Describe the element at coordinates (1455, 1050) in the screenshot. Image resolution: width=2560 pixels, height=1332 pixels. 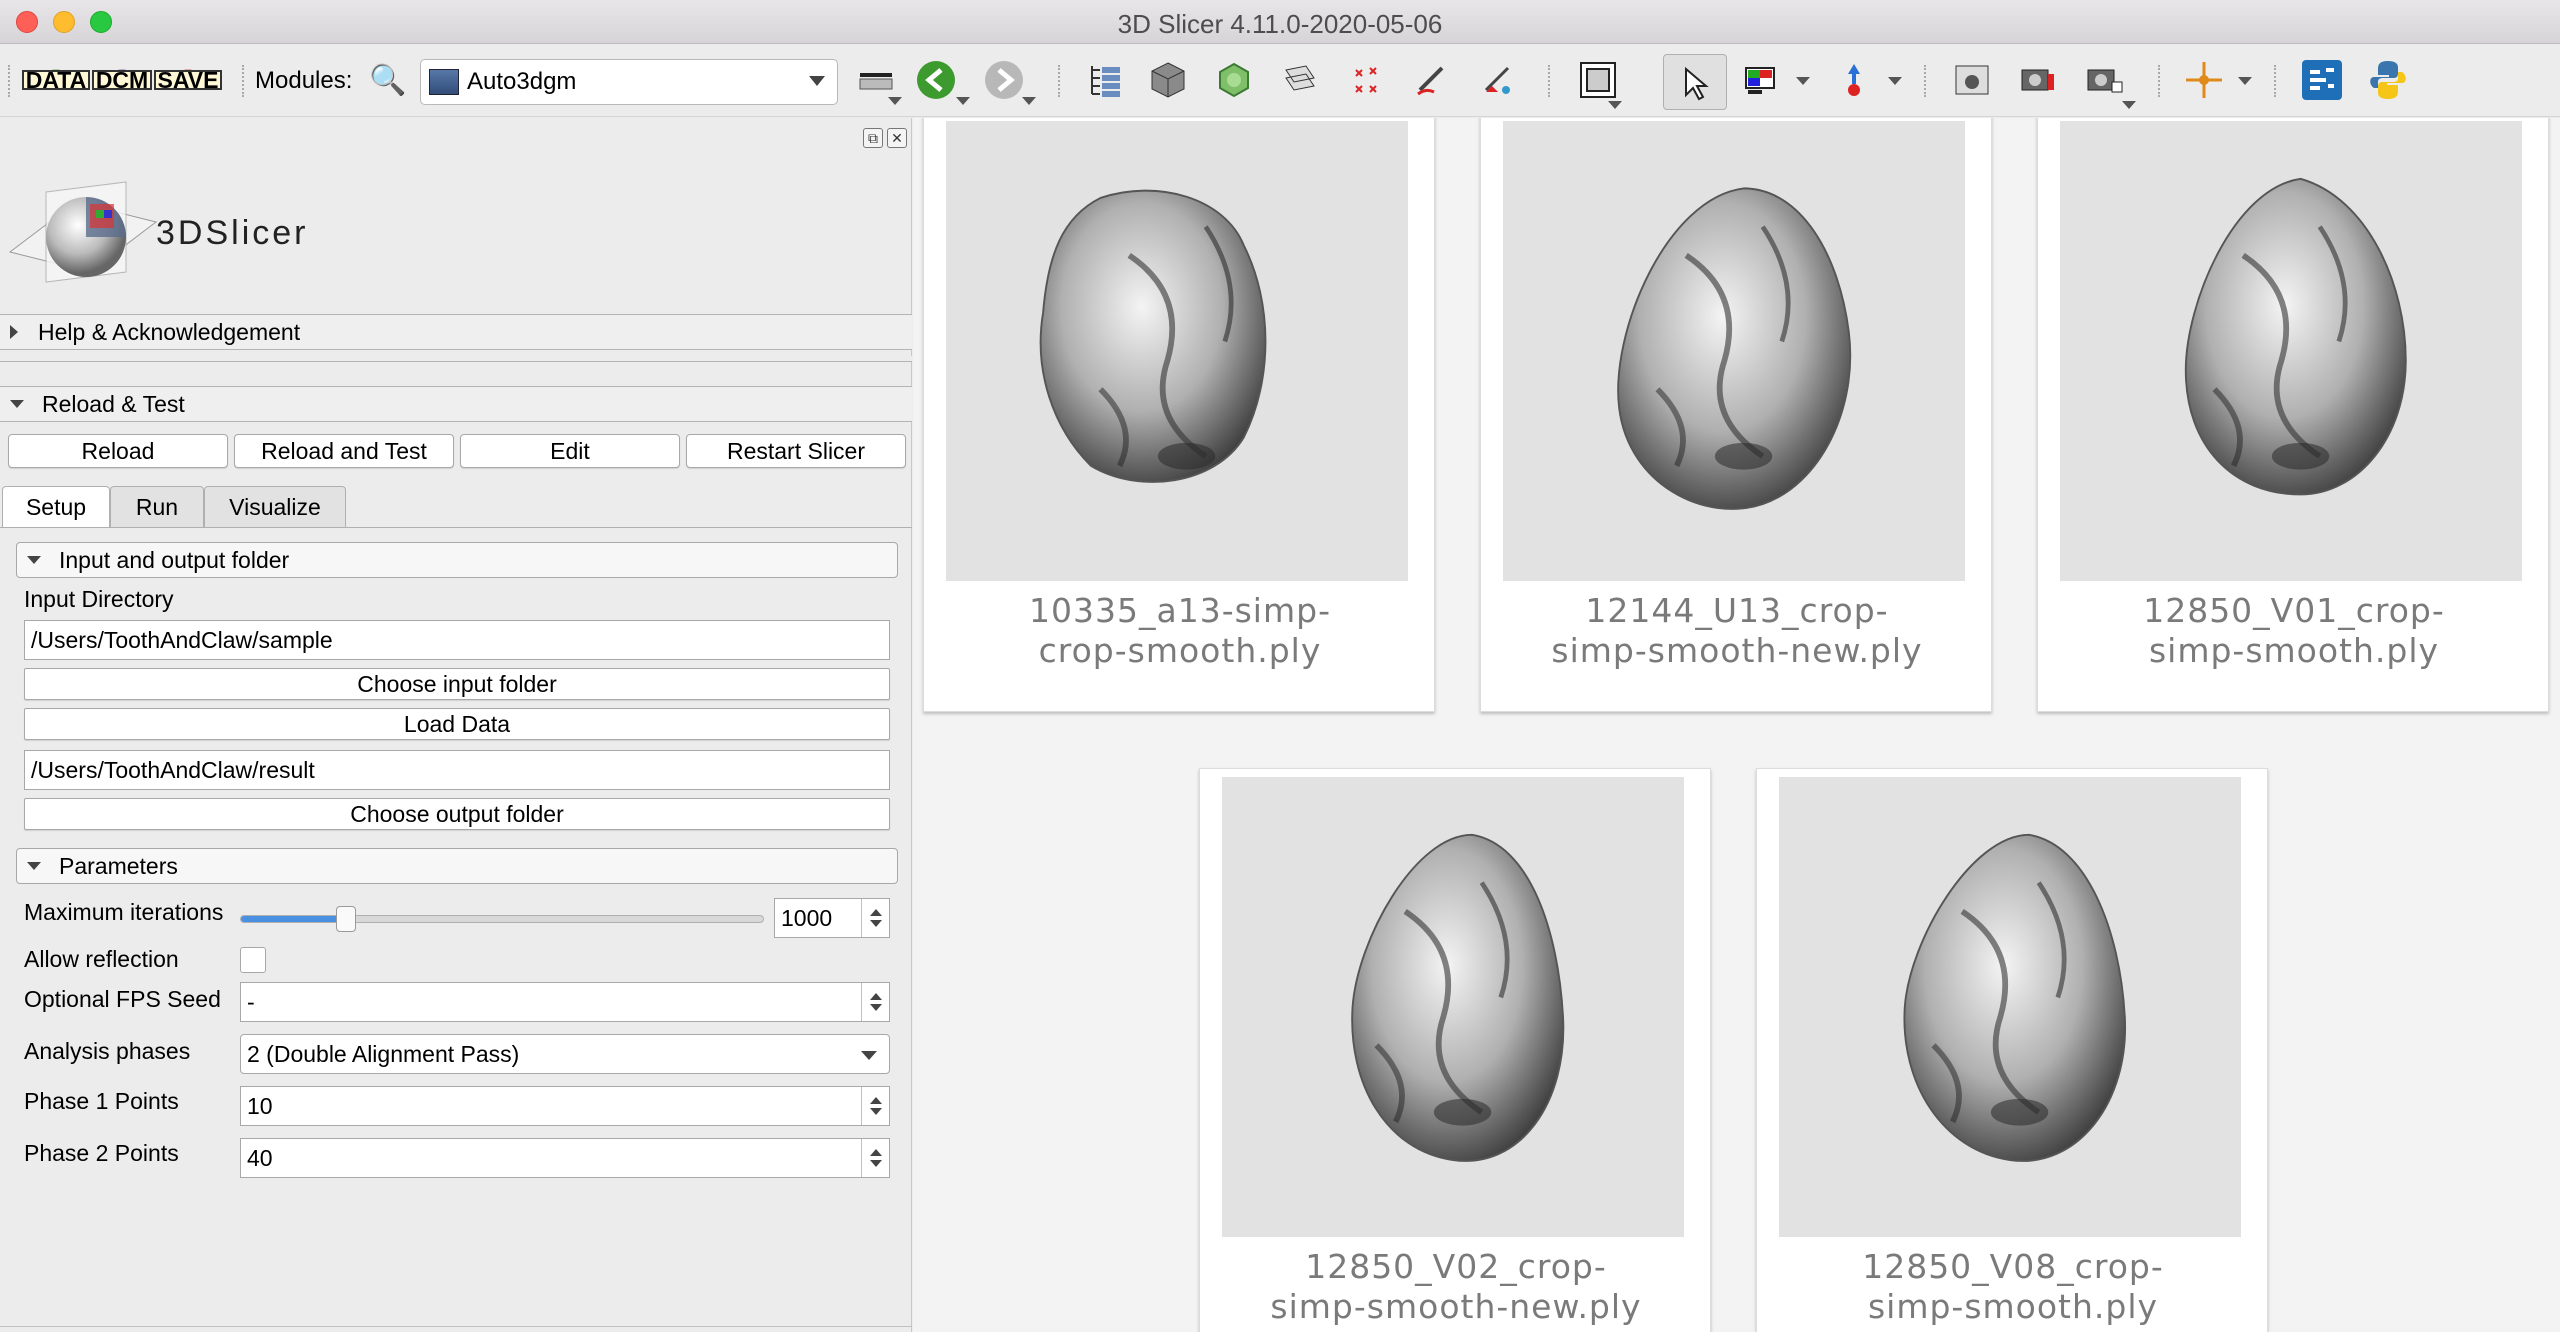
I see `mesh-thumbnail-card: 12850_V02_crop-simp-smooth-new.ply` at that location.